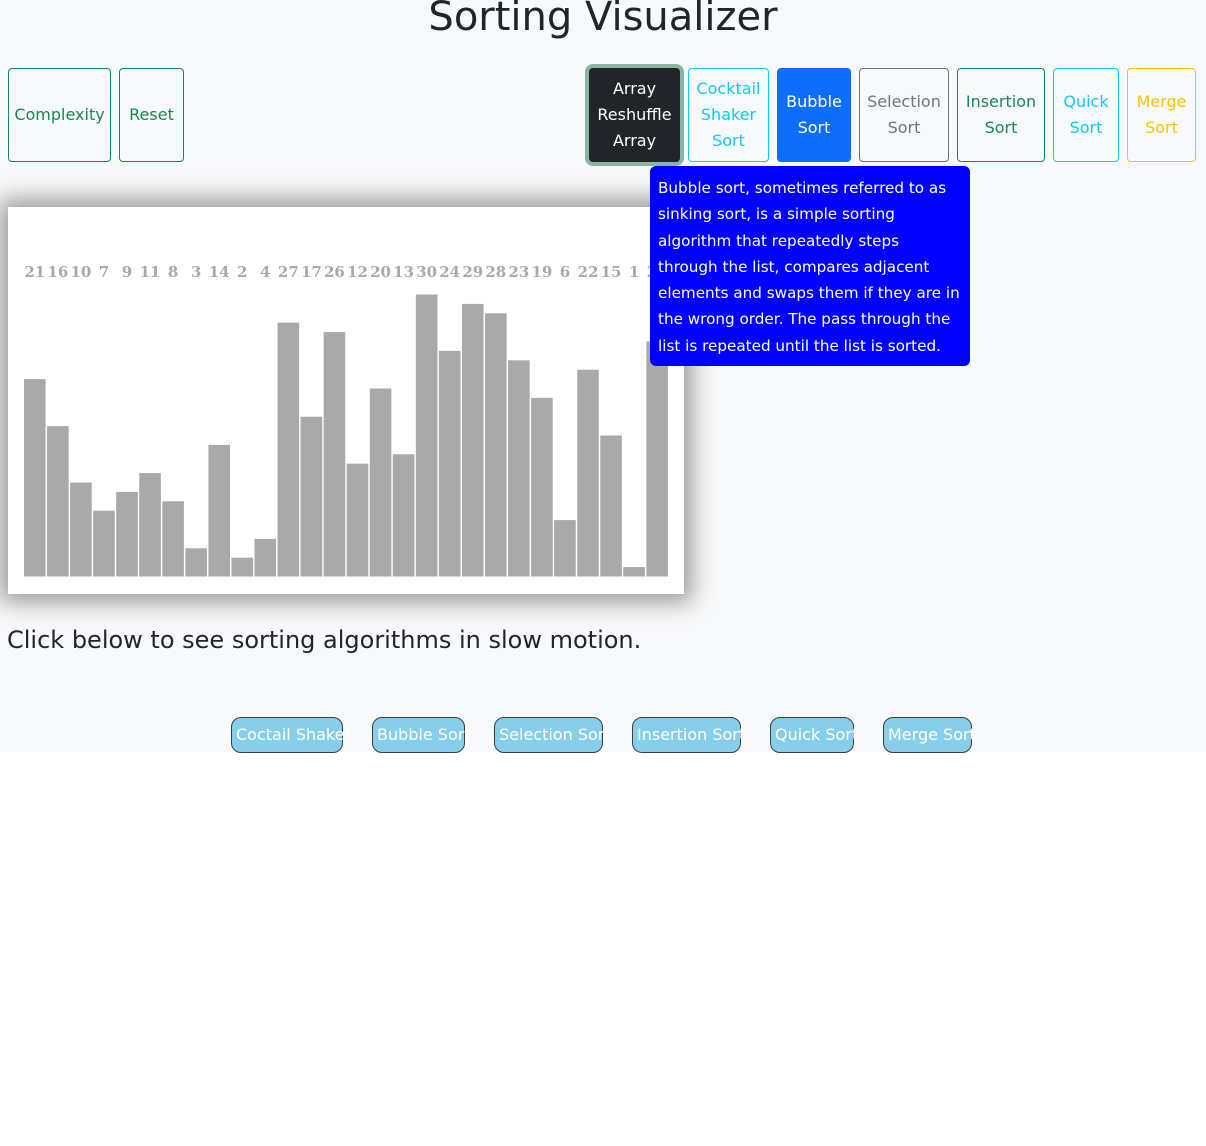  Describe the element at coordinates (219, 272) in the screenshot. I see `bar-label-8: 14` at that location.